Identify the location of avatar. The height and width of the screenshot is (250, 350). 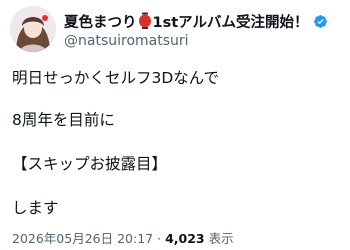
(33, 29).